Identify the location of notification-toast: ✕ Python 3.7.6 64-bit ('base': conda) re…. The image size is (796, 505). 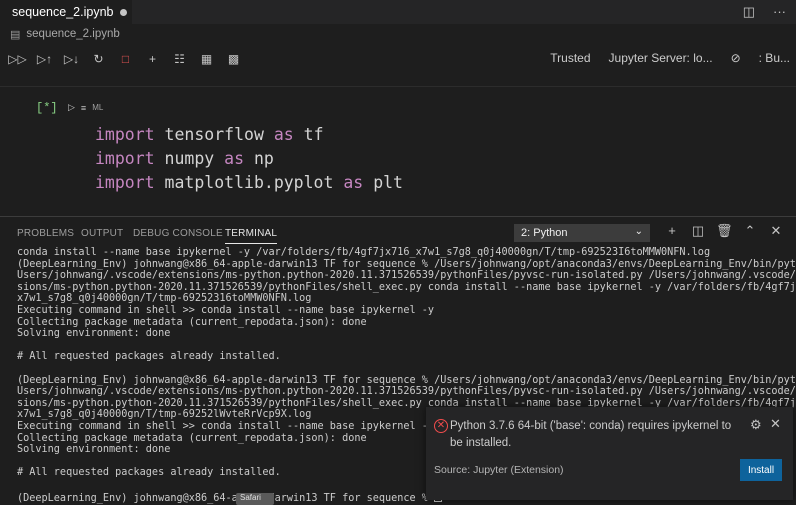
(609, 453).